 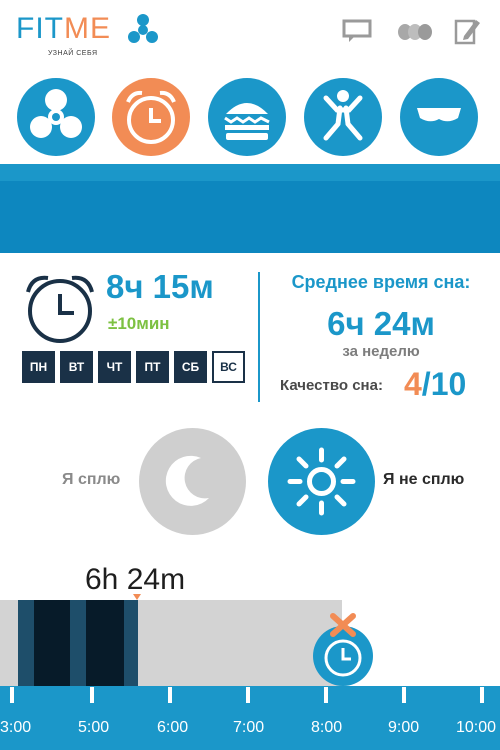 I want to click on timeline-tick-label: 7:00, so click(x=249, y=727).